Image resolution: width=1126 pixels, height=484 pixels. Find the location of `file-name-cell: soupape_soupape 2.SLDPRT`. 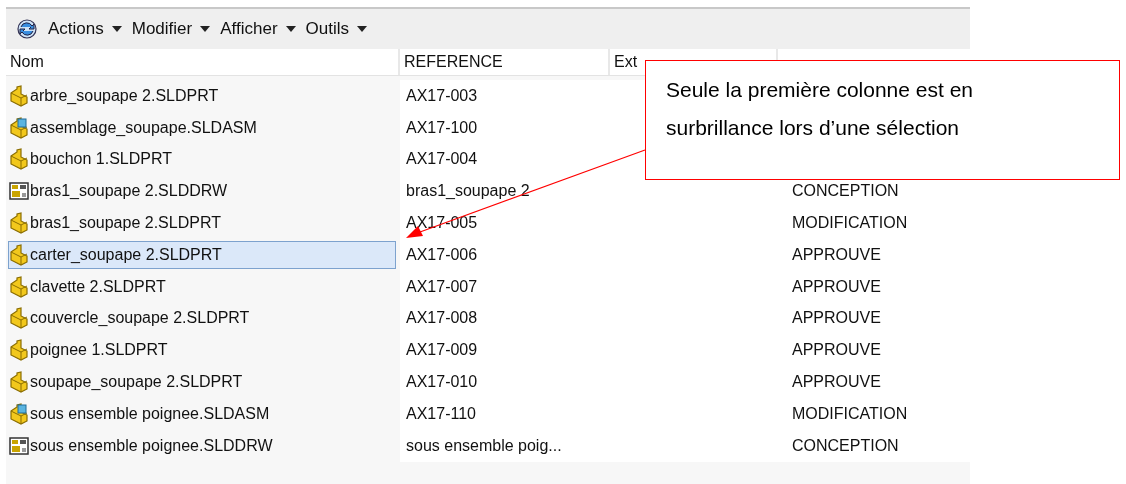

file-name-cell: soupape_soupape 2.SLDPRT is located at coordinates (202, 382).